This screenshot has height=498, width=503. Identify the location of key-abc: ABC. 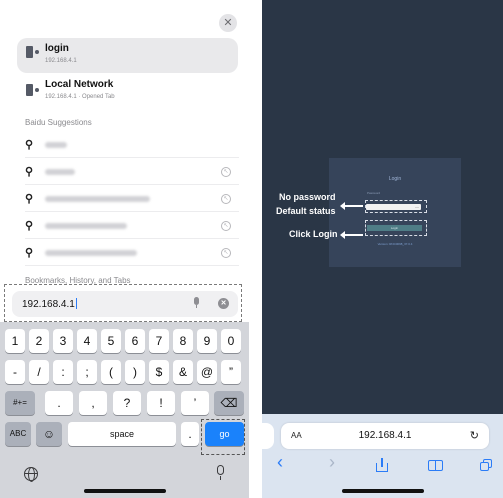
(18, 434).